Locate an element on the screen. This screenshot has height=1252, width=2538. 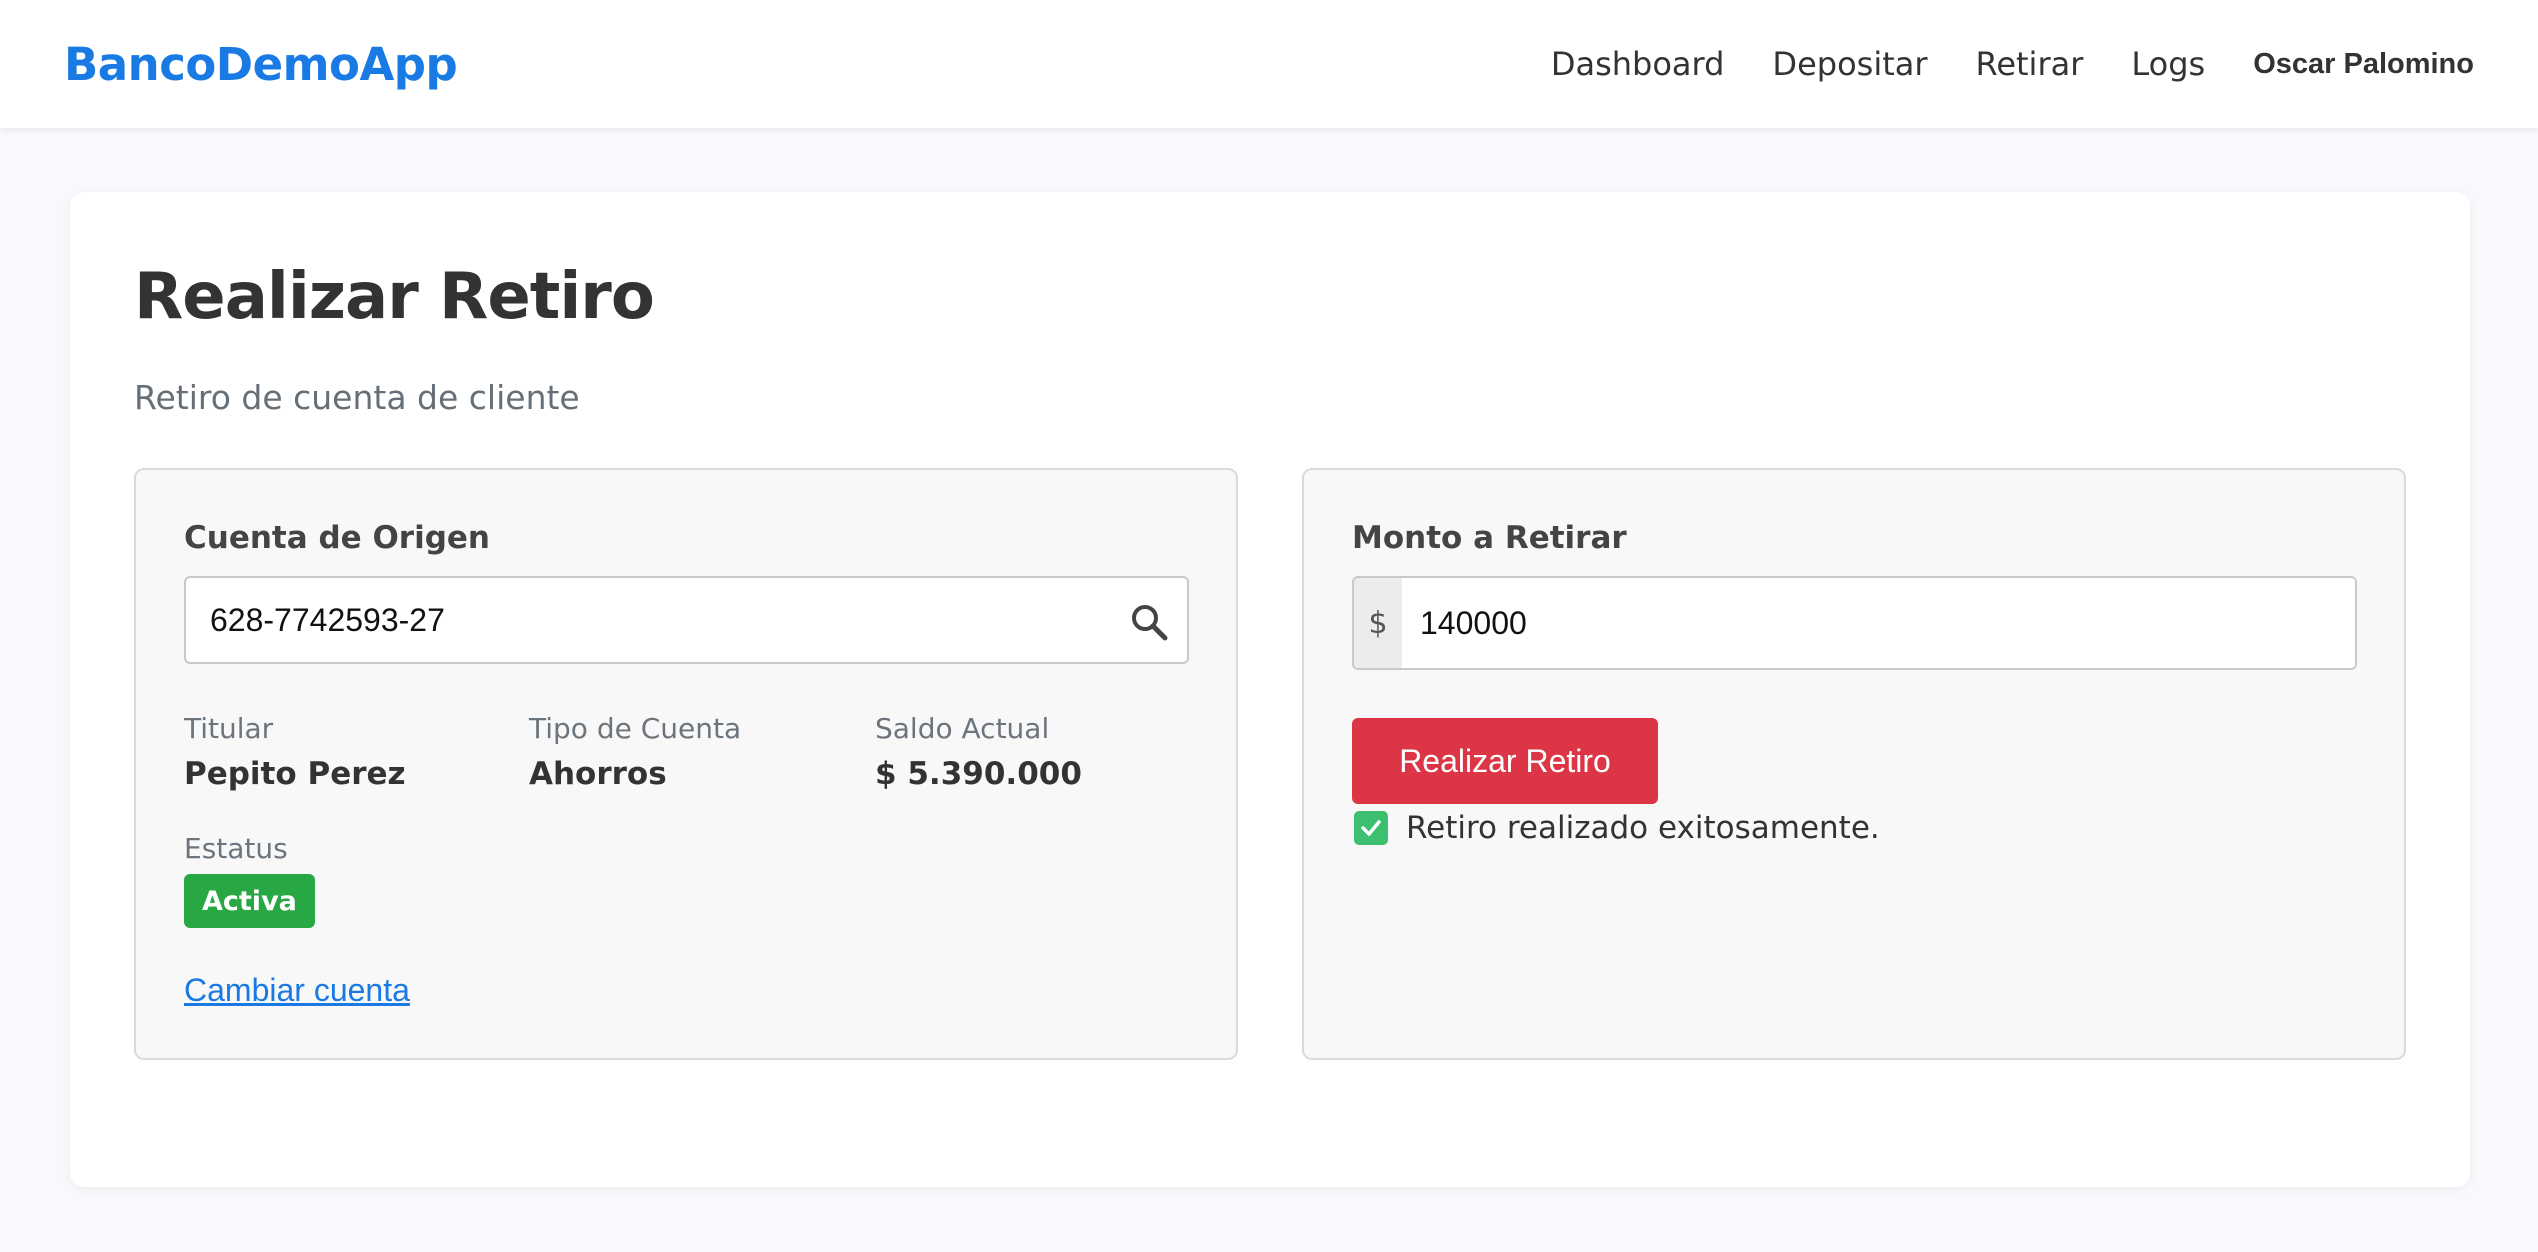
brand-logo: BancoDemoApp is located at coordinates (261, 64).